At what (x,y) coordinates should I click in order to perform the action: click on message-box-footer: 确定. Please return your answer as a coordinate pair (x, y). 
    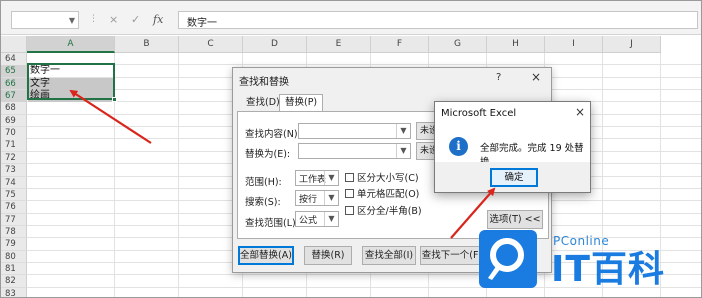
    Looking at the image, I should click on (512, 177).